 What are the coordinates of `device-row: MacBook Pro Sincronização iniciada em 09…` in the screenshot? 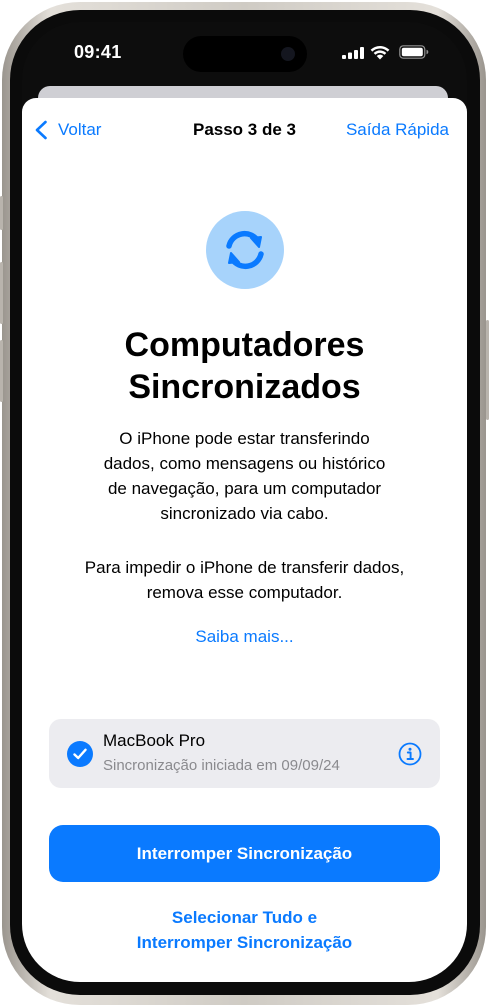 It's located at (244, 753).